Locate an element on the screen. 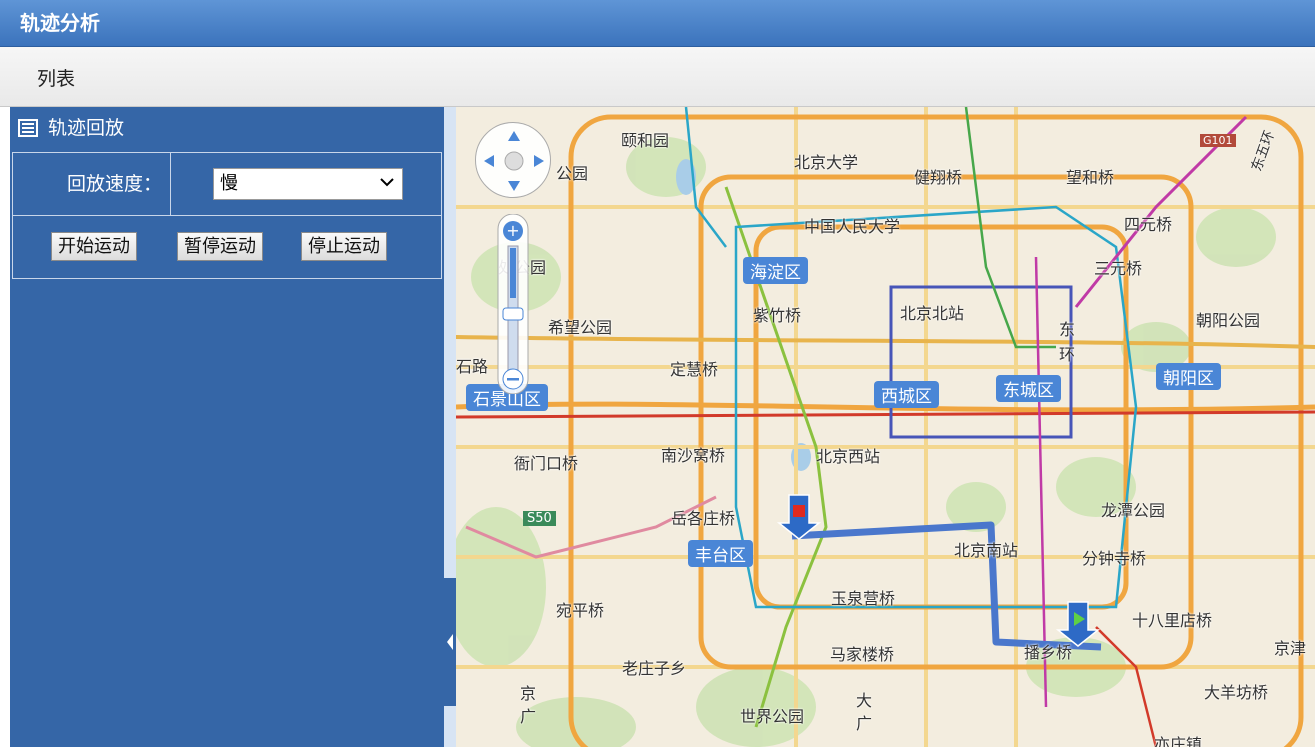  map-label: 公园 is located at coordinates (572, 173).